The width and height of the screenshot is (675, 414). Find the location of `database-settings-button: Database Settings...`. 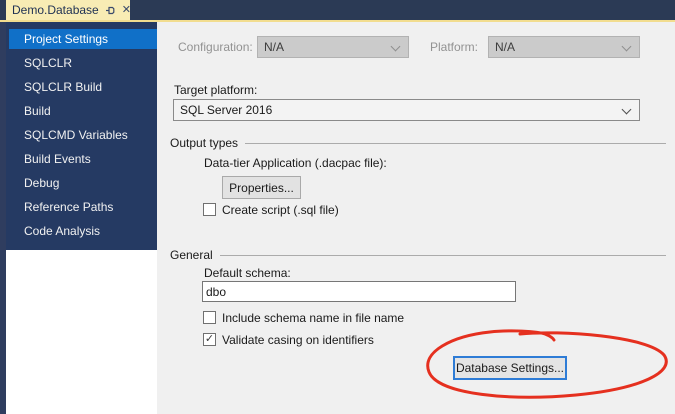

database-settings-button: Database Settings... is located at coordinates (510, 368).